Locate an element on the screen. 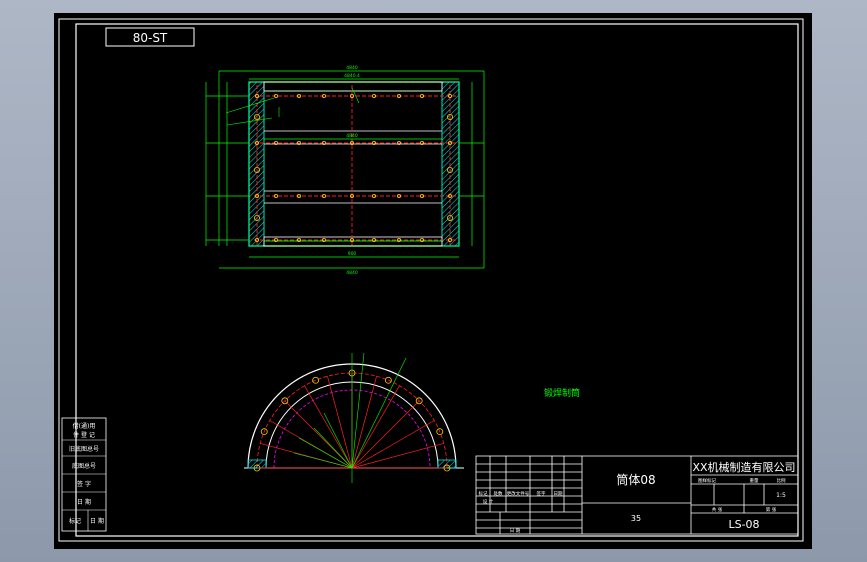  scale-header-1: 重量 is located at coordinates (754, 480).